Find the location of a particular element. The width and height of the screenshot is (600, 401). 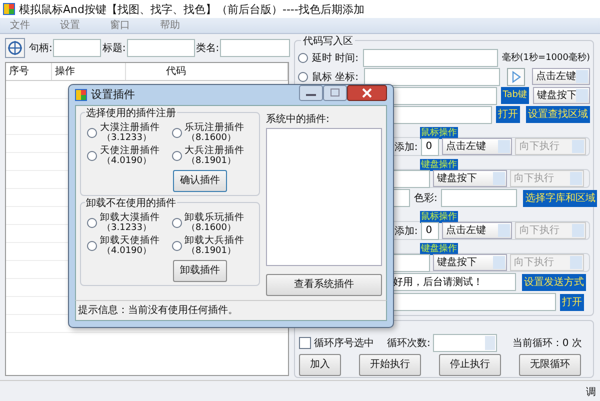

coordinate-field is located at coordinates (432, 77).